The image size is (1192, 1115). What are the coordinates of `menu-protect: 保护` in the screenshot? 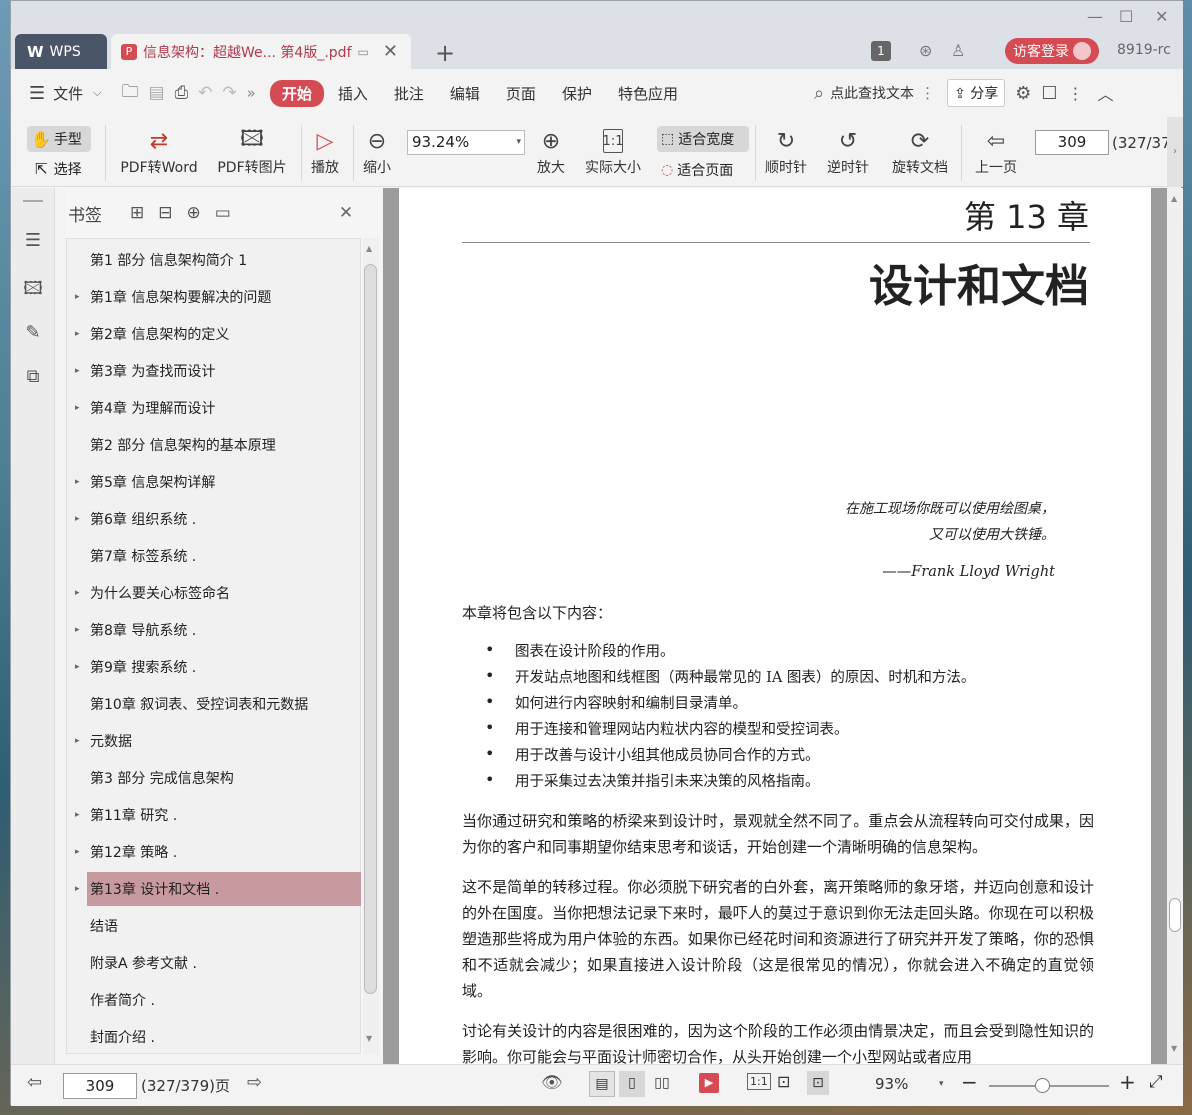 It's located at (577, 93).